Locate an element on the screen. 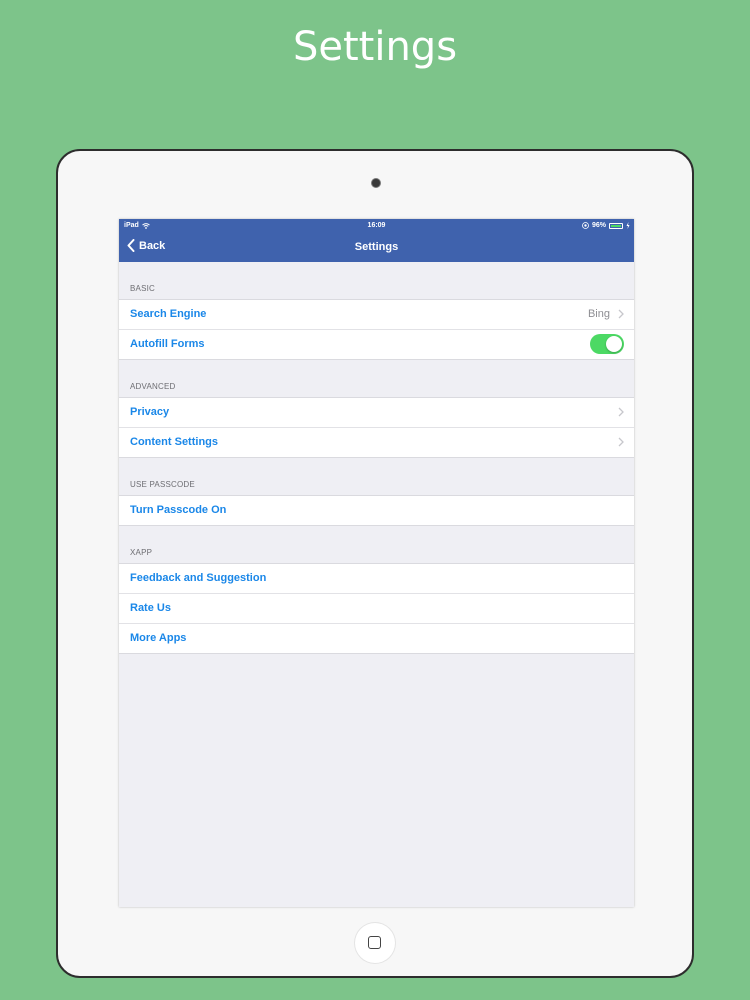  row-label: Search Engine is located at coordinates (168, 314).